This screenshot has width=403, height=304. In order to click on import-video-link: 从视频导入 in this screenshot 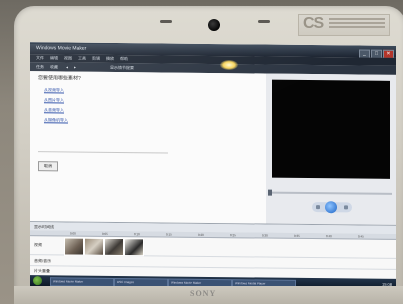, I will do `click(54, 90)`.